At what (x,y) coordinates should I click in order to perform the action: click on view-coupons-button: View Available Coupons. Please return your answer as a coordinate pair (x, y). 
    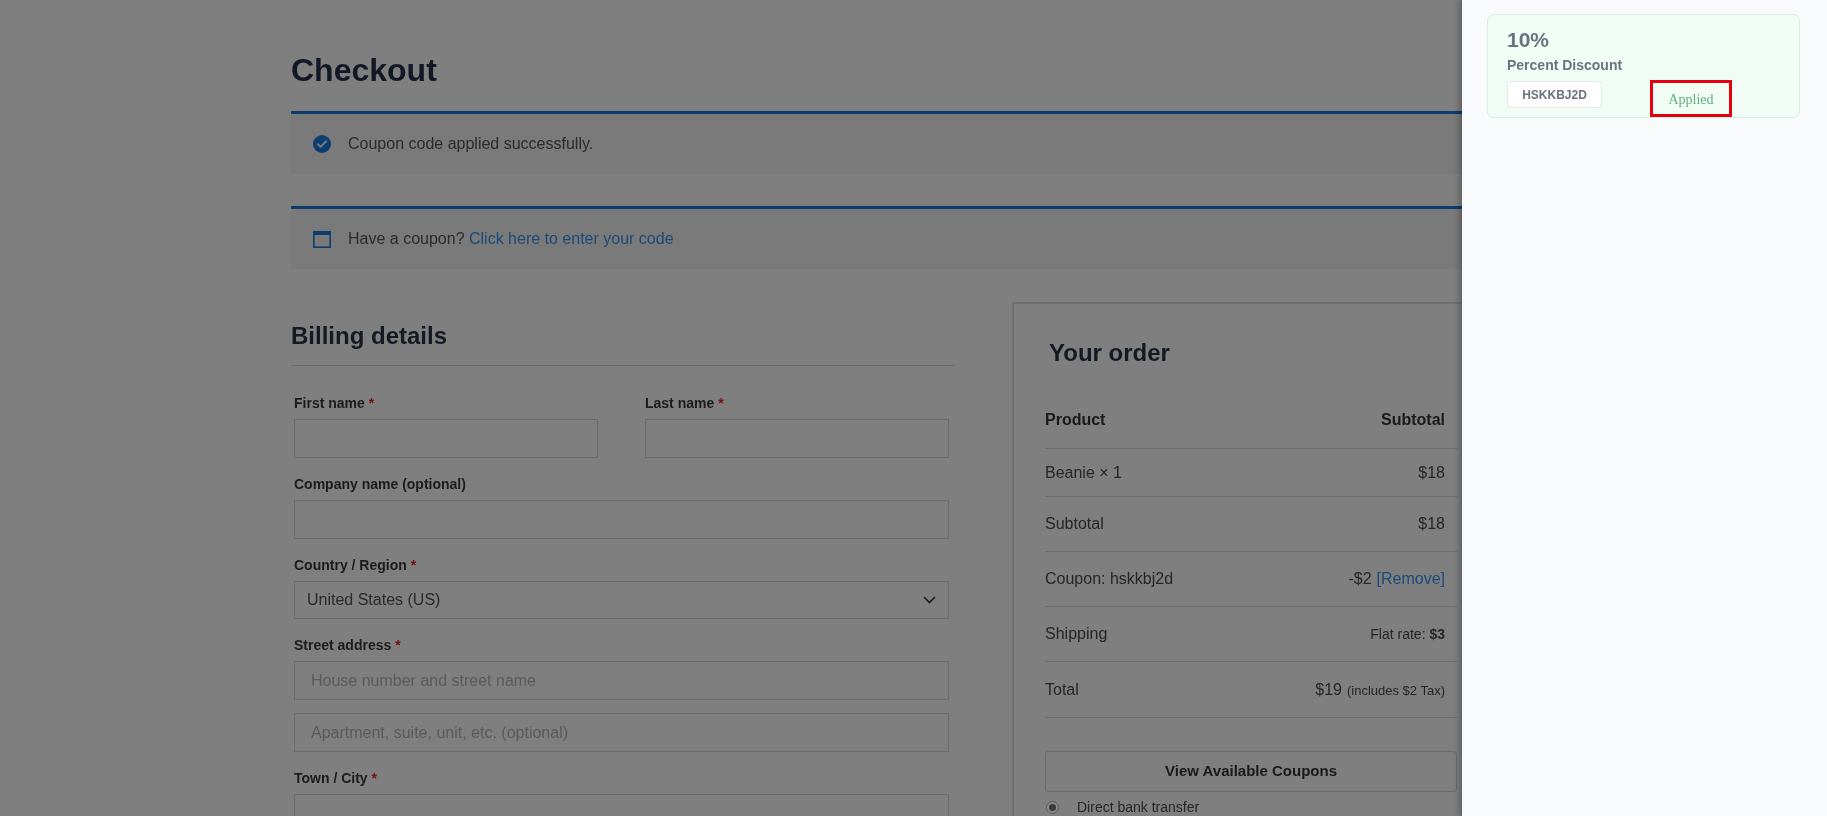
    Looking at the image, I should click on (1251, 771).